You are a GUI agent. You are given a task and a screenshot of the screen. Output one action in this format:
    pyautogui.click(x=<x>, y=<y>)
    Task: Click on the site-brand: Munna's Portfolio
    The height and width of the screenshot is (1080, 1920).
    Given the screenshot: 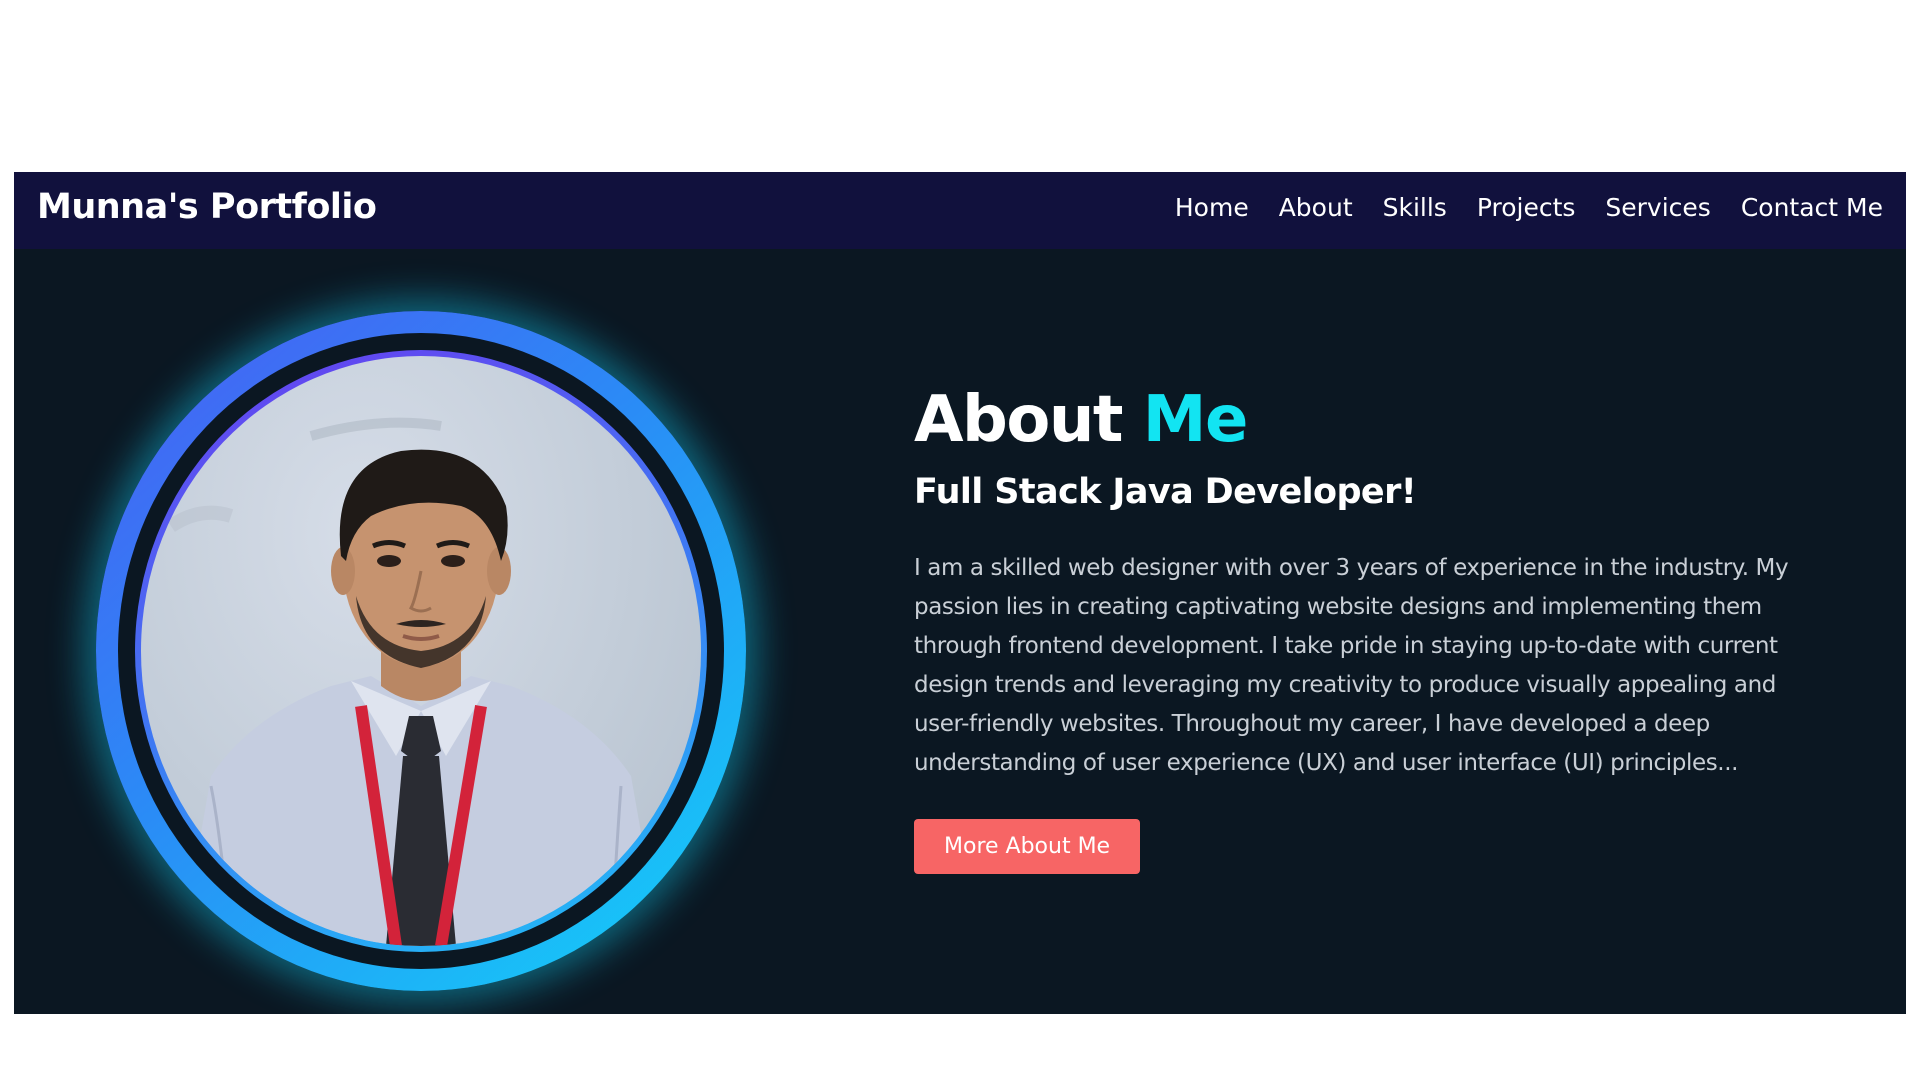 What is the action you would take?
    pyautogui.click(x=207, y=207)
    